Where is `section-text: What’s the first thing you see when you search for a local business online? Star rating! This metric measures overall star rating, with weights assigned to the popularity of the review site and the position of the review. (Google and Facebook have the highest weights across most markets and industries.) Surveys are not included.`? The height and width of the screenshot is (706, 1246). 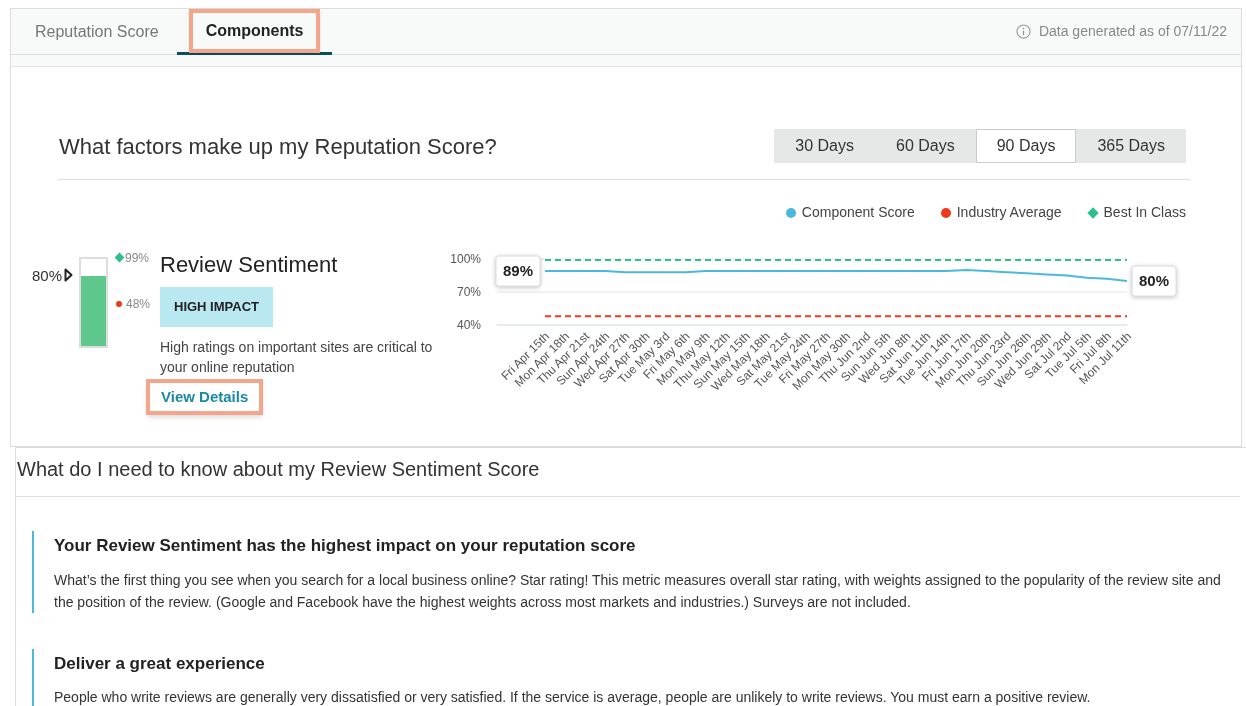 section-text: What’s the first thing you see when you search for a local business online? Star rating! This metric measures overall star rating, with weights assigned to the popularity of the review site and the position of the review. (Google and Facebook have the highest weights across most markets and industries.) Surveys are not included. is located at coordinates (638, 591).